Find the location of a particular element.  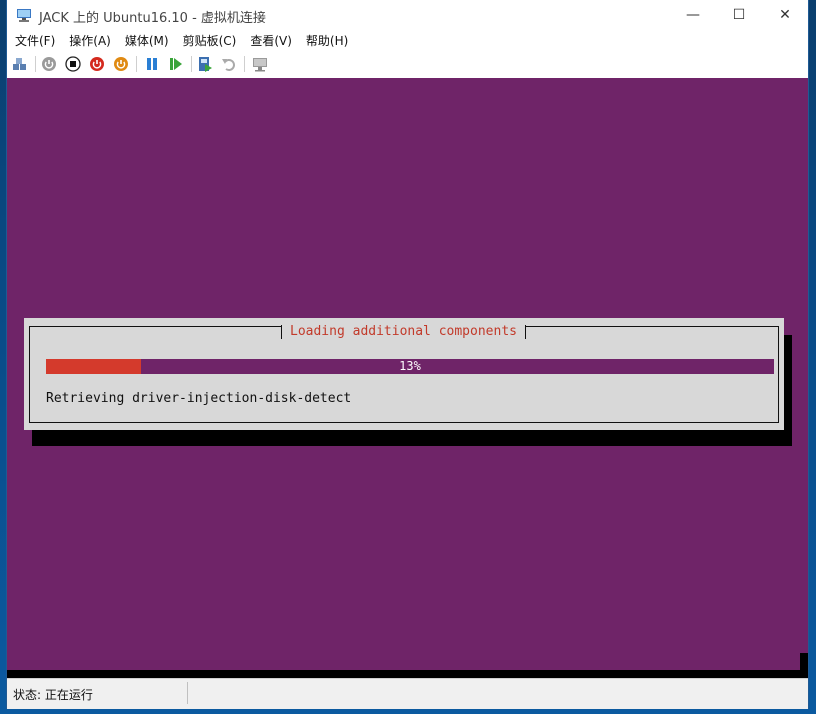

status-text: 状态: 正在运行 is located at coordinates (53, 695).